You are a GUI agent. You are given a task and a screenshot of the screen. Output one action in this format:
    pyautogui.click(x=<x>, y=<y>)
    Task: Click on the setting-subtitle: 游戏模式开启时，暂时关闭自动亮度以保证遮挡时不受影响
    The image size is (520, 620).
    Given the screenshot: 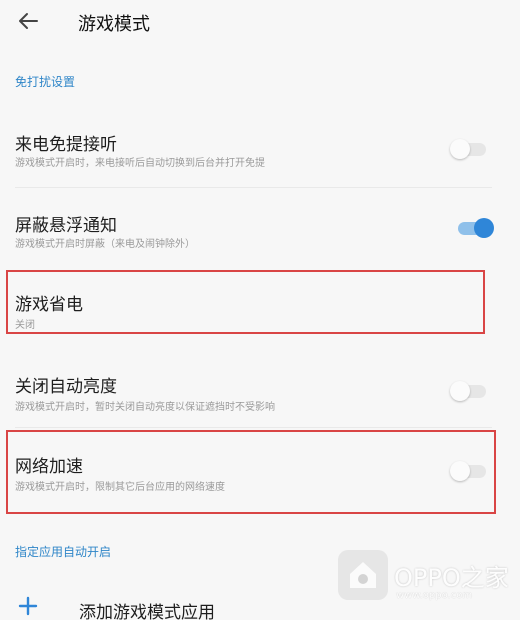 What is the action you would take?
    pyautogui.click(x=145, y=407)
    